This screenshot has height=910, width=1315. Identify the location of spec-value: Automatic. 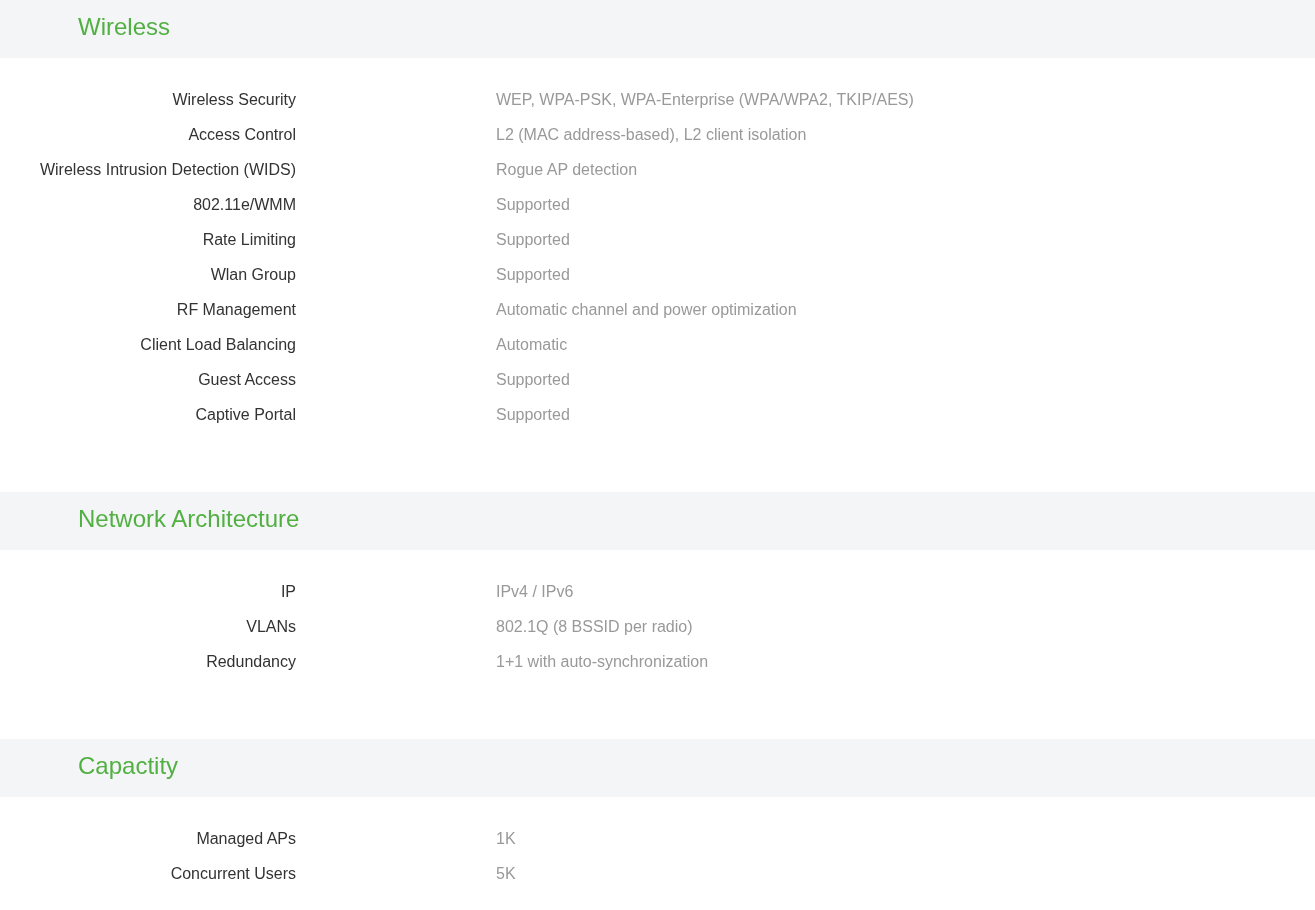
(532, 344).